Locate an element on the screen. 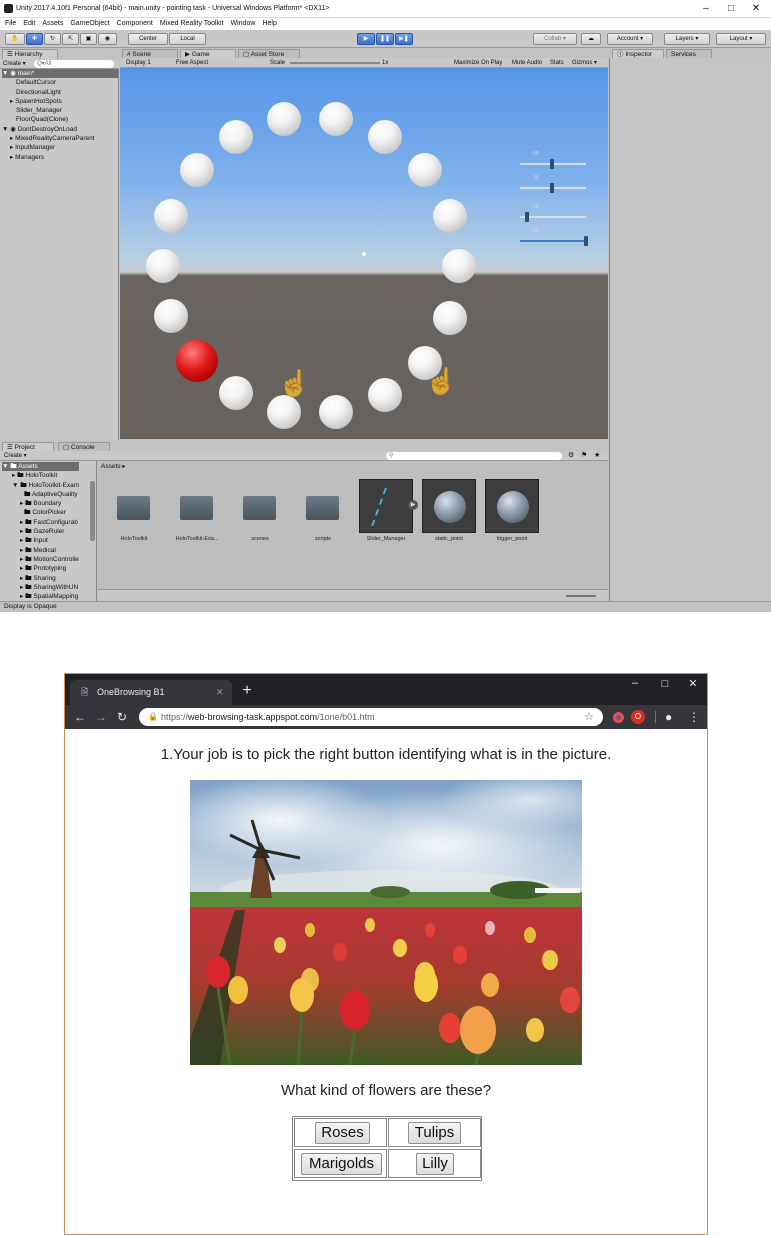 The height and width of the screenshot is (1235, 771). project-create-button: Create ▾ is located at coordinates (15, 456).